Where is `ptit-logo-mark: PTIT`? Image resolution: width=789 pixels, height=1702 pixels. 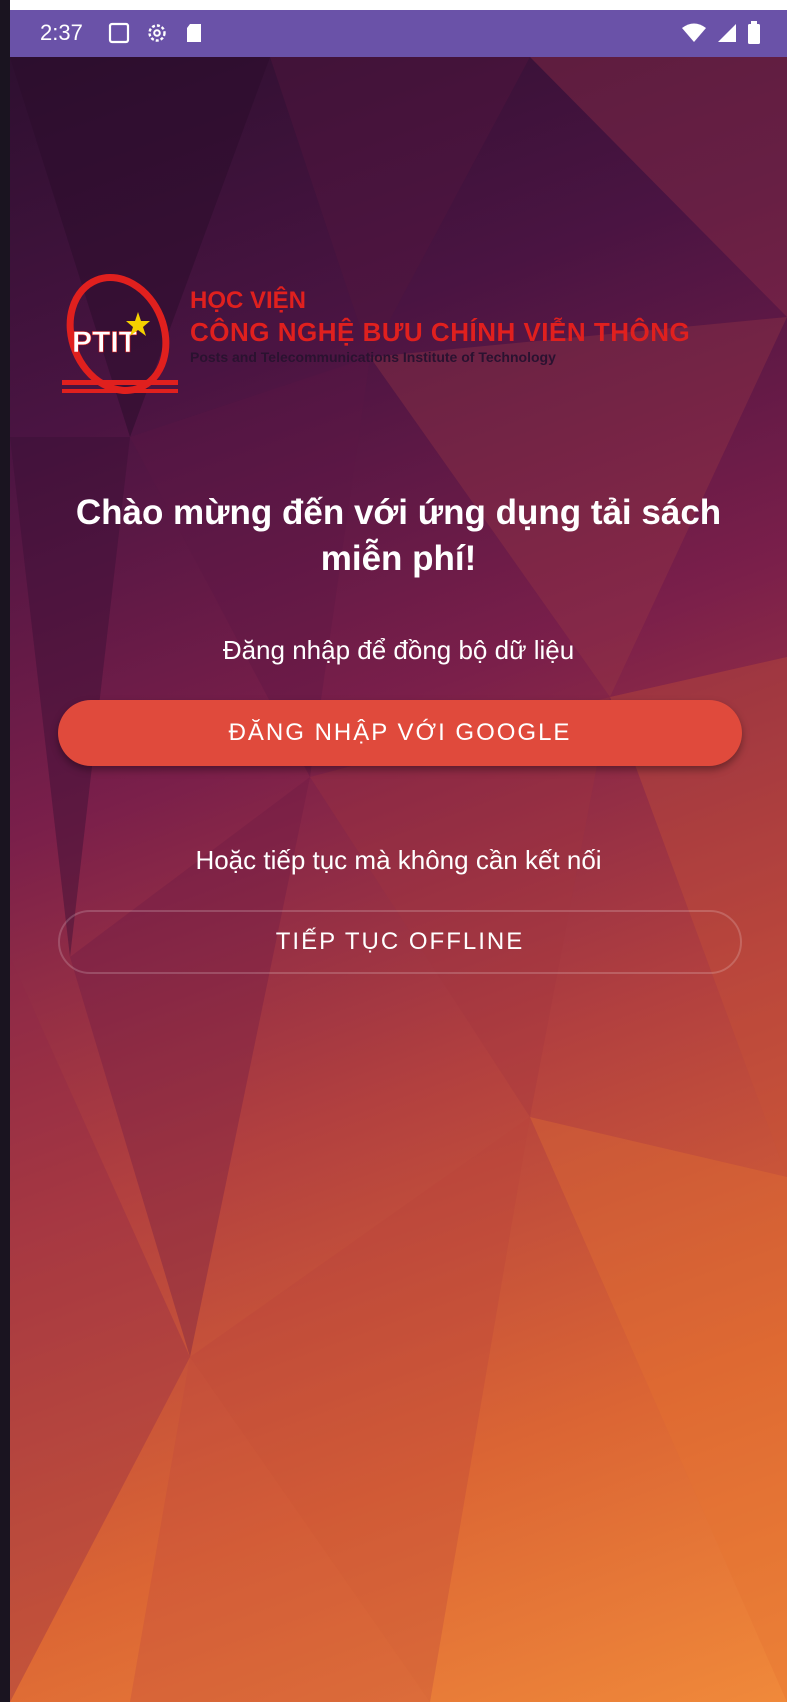
ptit-logo-mark: PTIT is located at coordinates (120, 334).